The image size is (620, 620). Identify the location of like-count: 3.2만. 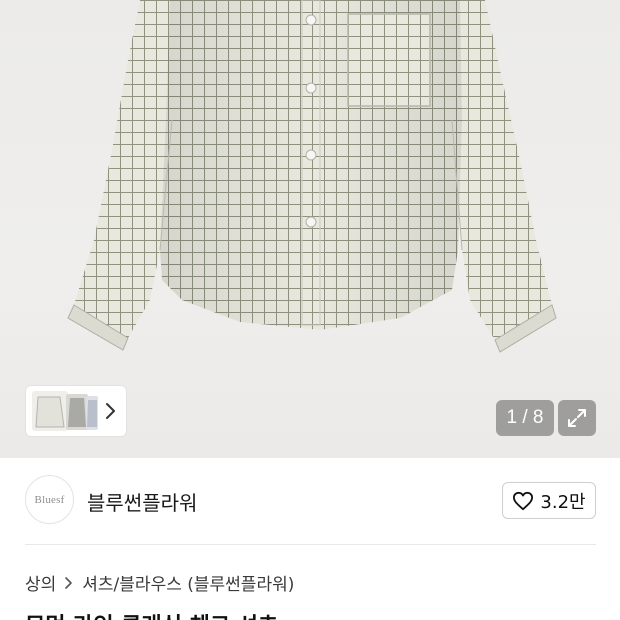
(563, 502).